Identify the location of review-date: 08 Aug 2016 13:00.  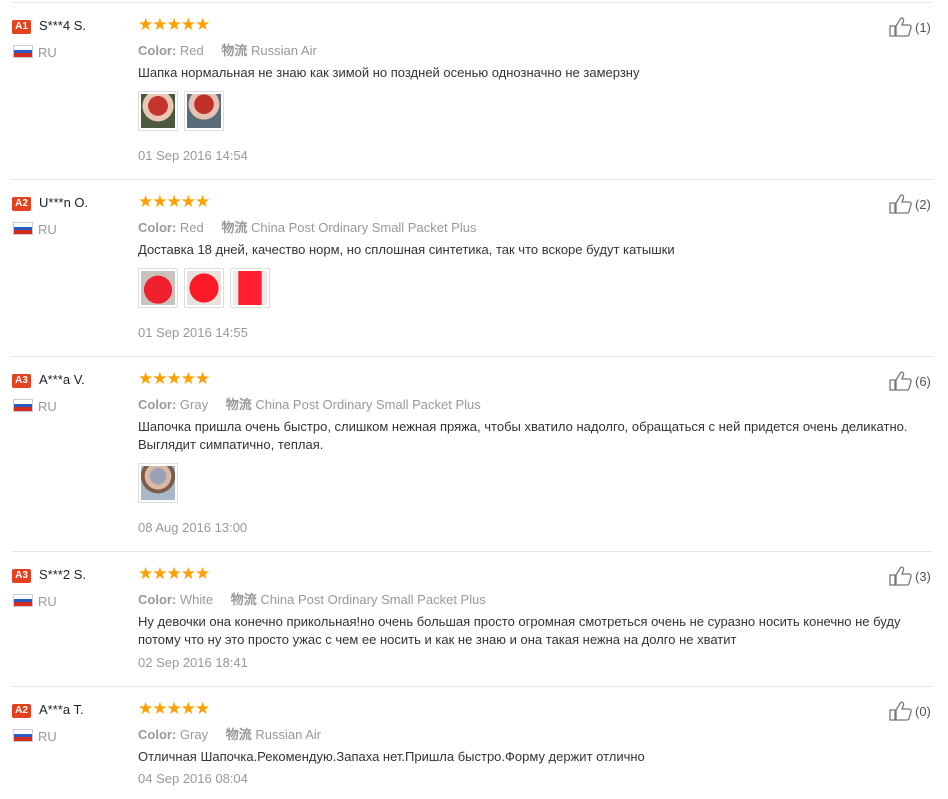
(193, 527).